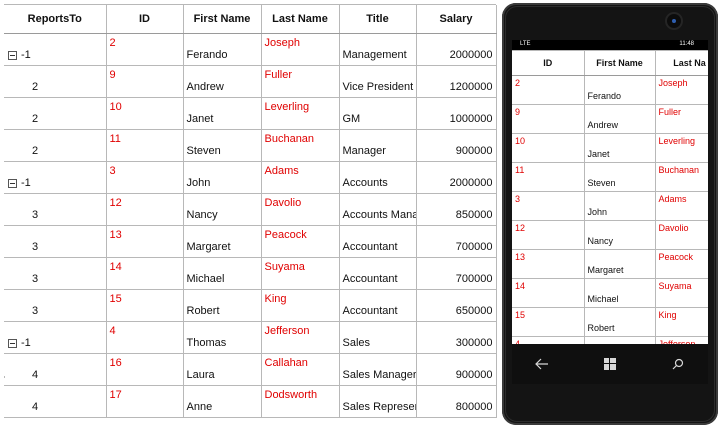  Describe the element at coordinates (145, 273) in the screenshot. I see `cell-id: 14` at that location.